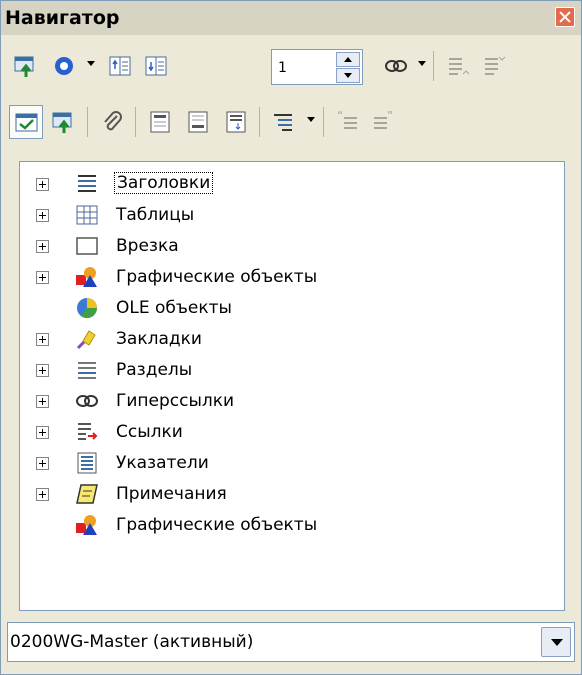  I want to click on demote-level-button, so click(494, 66).